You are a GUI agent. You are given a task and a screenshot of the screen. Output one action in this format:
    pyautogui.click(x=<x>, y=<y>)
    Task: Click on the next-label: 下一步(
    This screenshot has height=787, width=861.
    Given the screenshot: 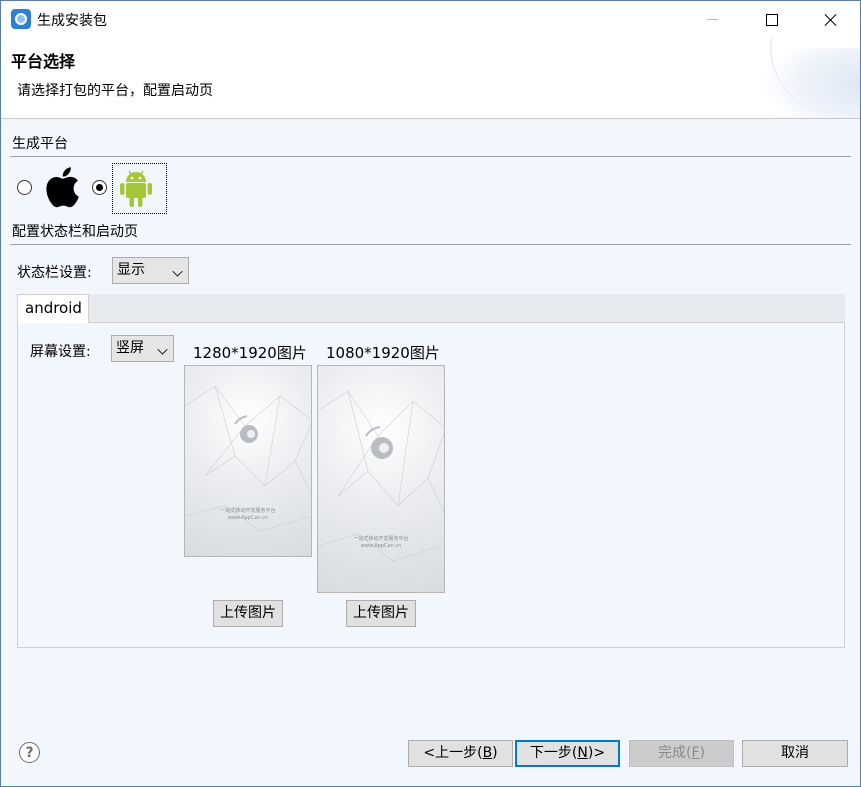 What is the action you would take?
    pyautogui.click(x=553, y=753)
    